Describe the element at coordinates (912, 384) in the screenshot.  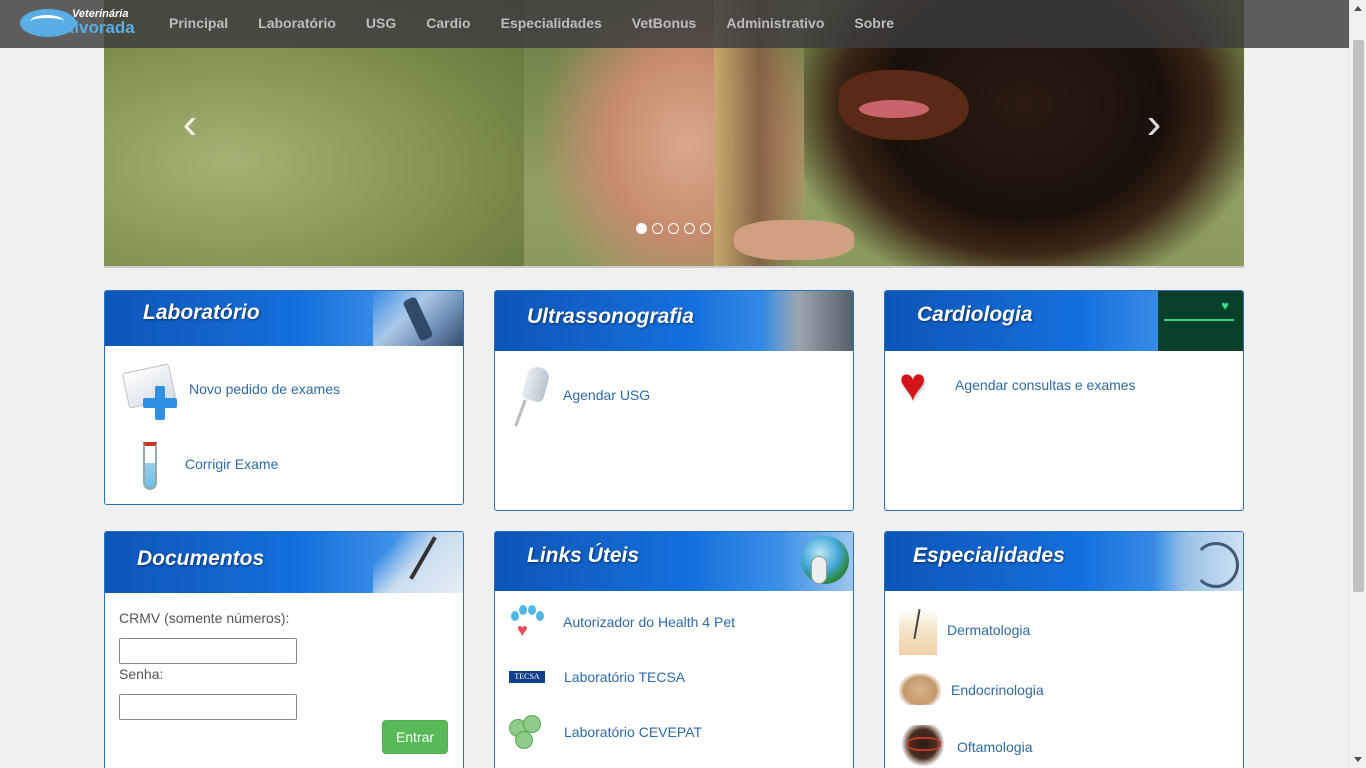
I see `heart-icon: ♥` at that location.